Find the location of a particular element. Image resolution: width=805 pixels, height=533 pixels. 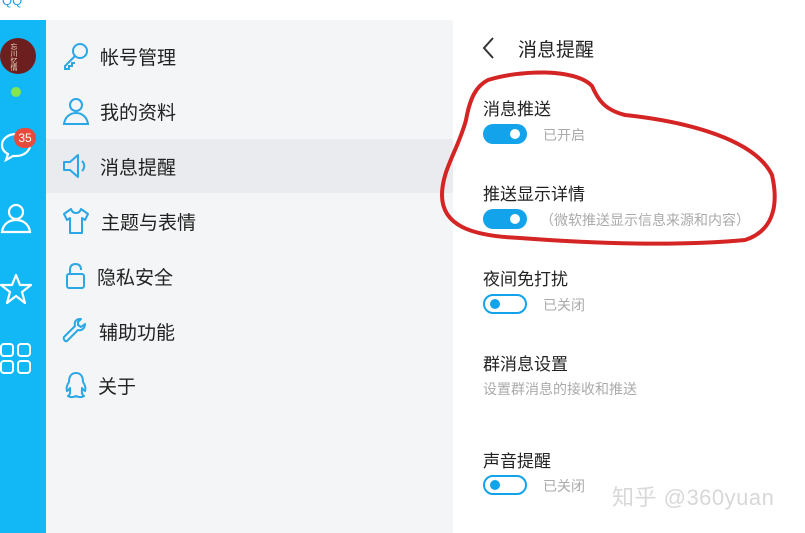

setting-title-do-not-disturb: 夜间免打扰 is located at coordinates (525, 280).